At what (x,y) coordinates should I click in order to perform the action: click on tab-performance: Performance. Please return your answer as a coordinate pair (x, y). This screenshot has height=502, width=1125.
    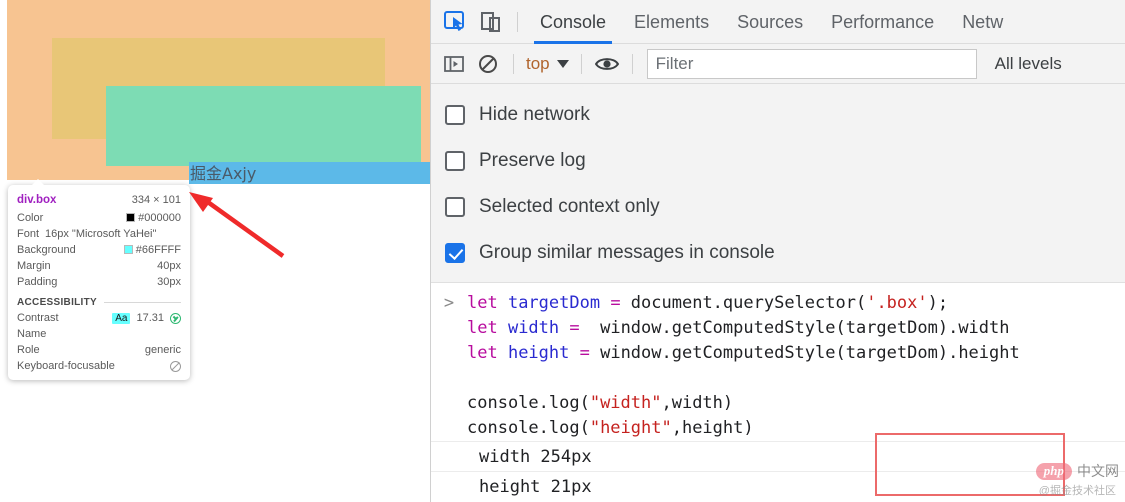
    Looking at the image, I should click on (882, 22).